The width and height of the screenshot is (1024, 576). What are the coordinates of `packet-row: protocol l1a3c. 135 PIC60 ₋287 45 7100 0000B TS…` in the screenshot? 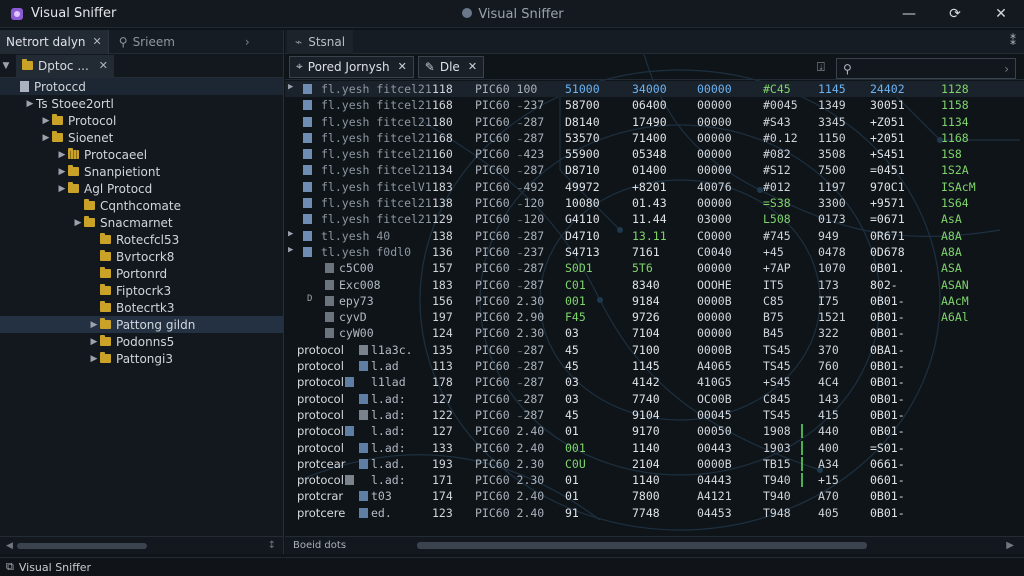 It's located at (654, 350).